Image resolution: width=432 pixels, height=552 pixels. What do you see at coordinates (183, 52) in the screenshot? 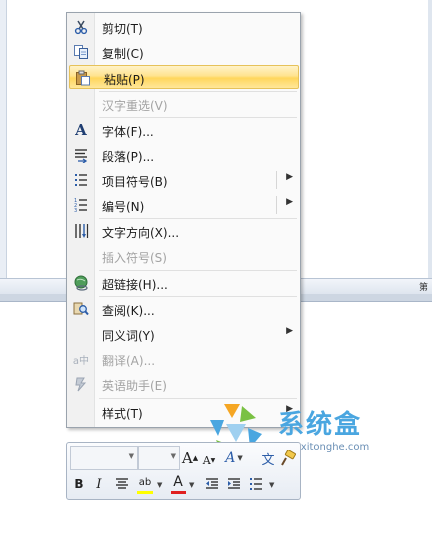
I see `menu-item-copy: 复制(C)` at bounding box center [183, 52].